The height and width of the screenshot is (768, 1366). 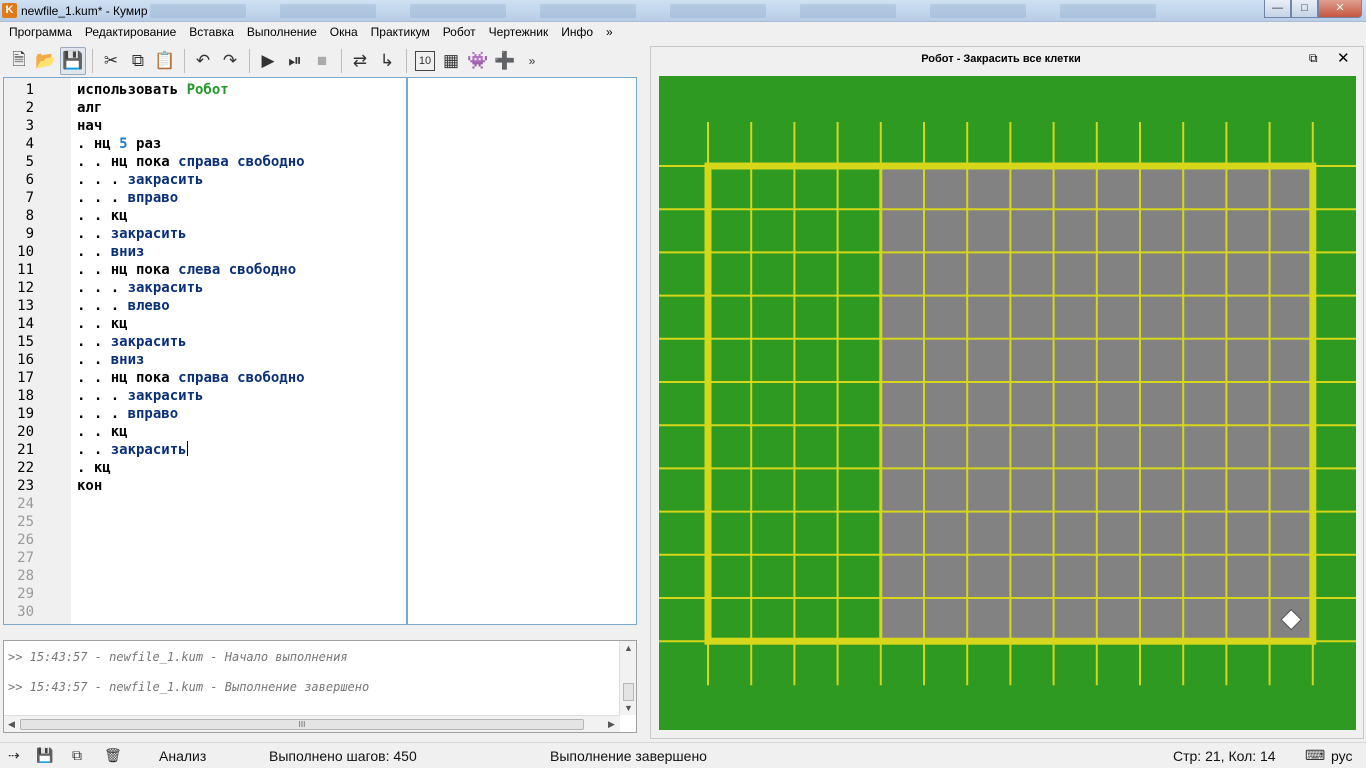 I want to click on undo-icon: ↶, so click(x=203, y=61).